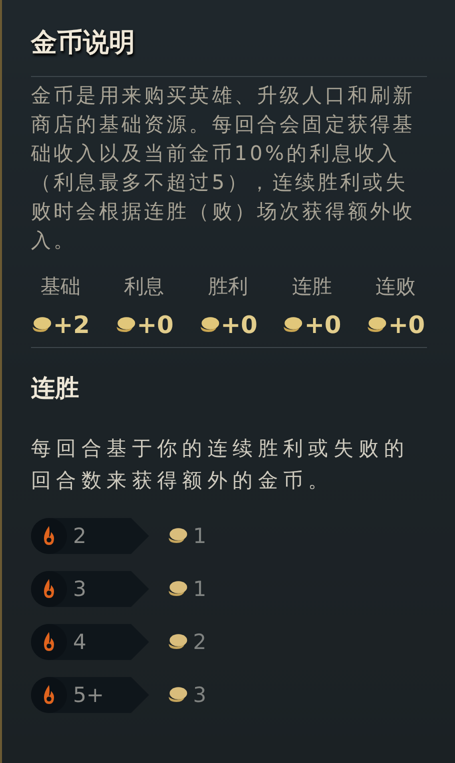 This screenshot has height=763, width=455. I want to click on section-description: 每回合基于你的连续胜利或失败的回合数来获得额外的金币。, so click(220, 464).